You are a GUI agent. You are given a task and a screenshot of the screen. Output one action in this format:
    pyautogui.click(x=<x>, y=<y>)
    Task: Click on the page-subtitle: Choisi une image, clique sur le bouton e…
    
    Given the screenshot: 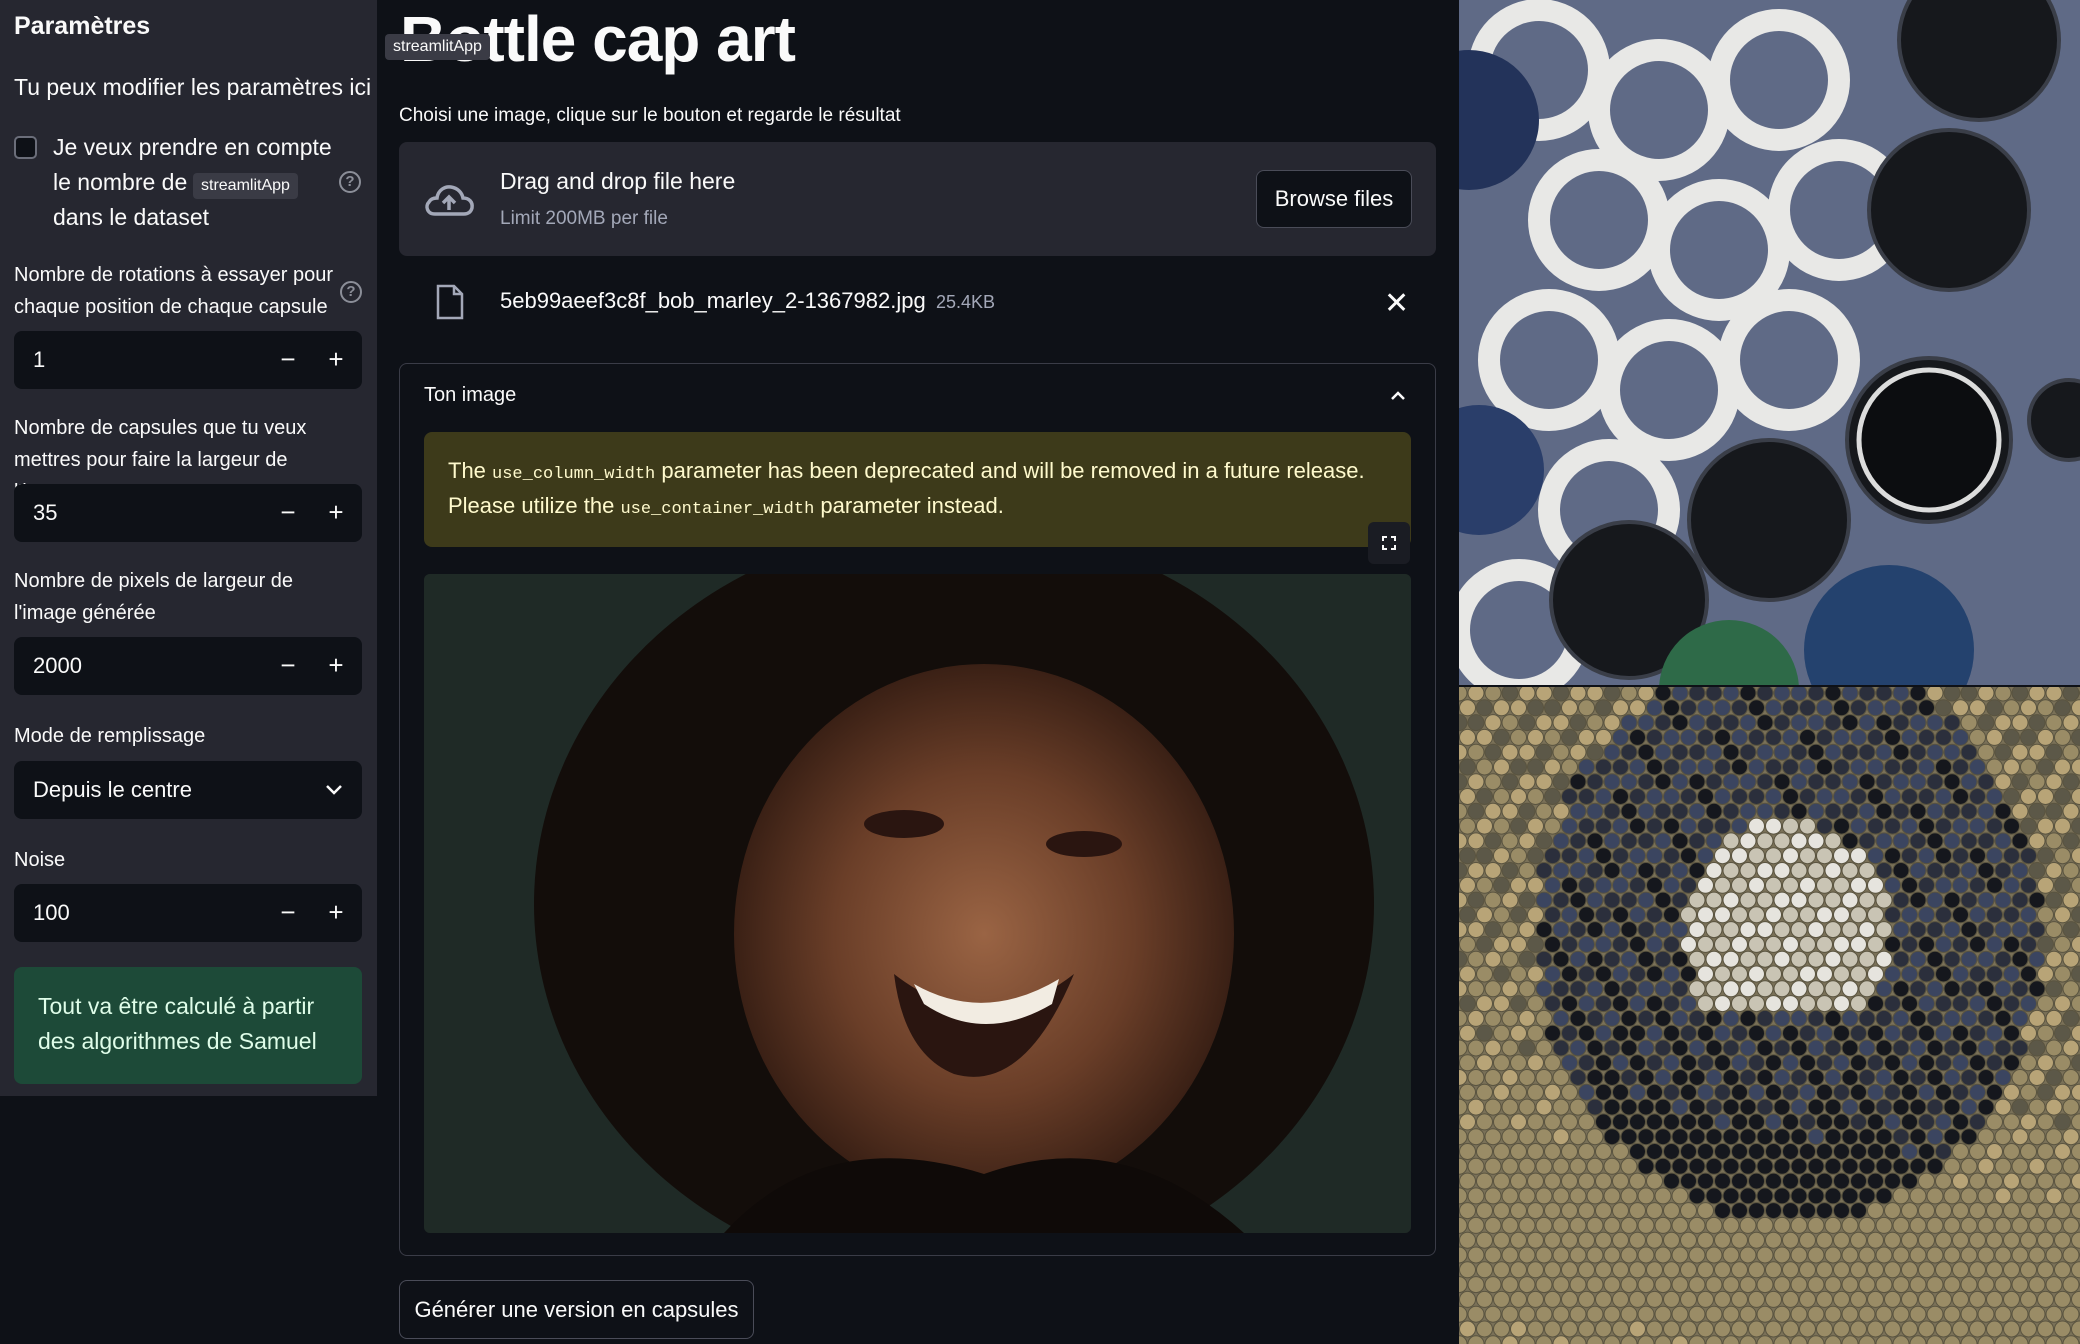 What is the action you would take?
    pyautogui.click(x=650, y=115)
    